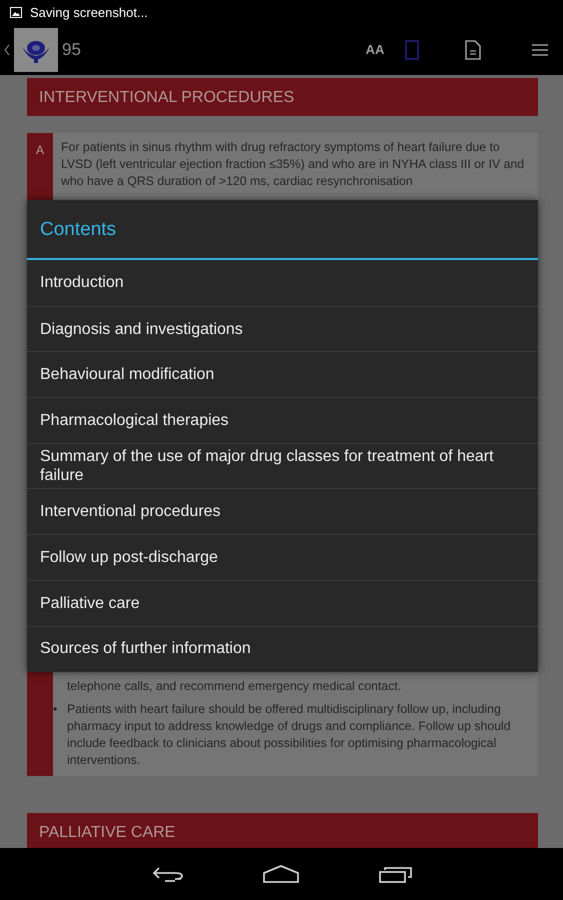  I want to click on back-chevron-icon, so click(7, 50).